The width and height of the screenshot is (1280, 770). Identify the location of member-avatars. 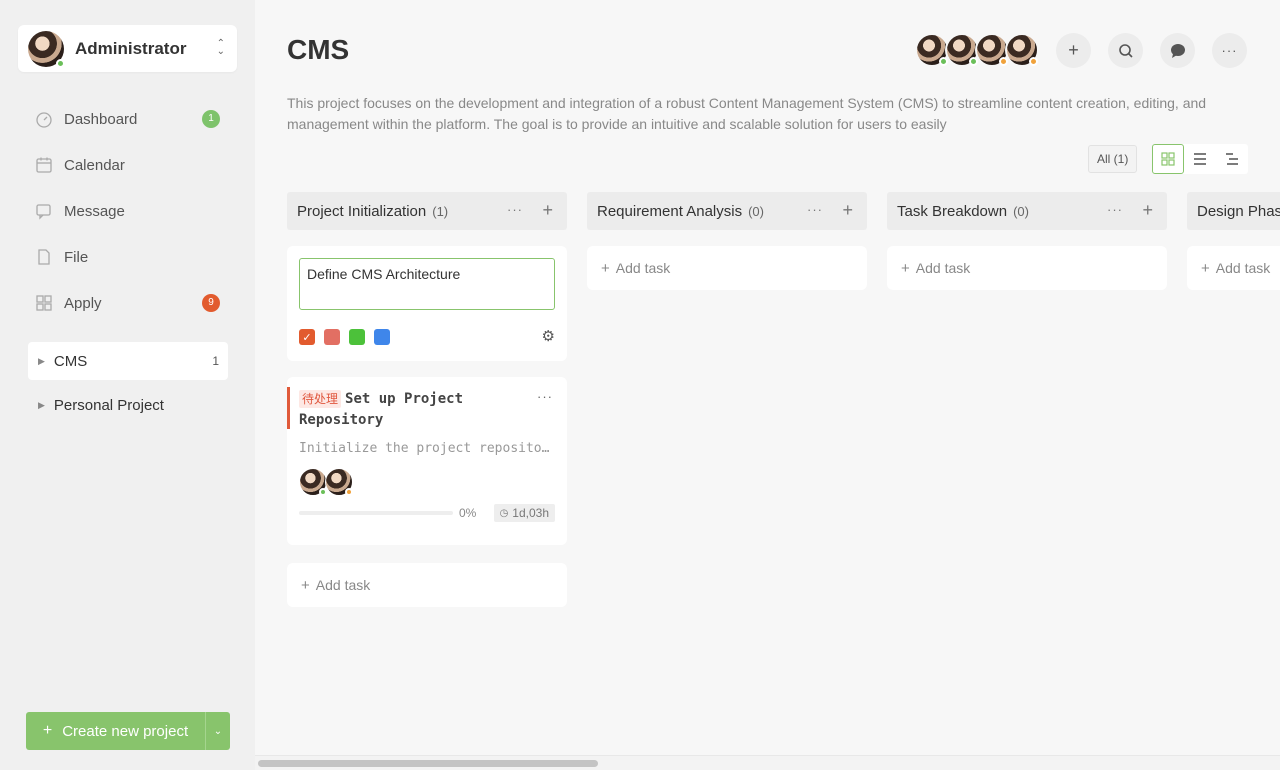
(977, 50).